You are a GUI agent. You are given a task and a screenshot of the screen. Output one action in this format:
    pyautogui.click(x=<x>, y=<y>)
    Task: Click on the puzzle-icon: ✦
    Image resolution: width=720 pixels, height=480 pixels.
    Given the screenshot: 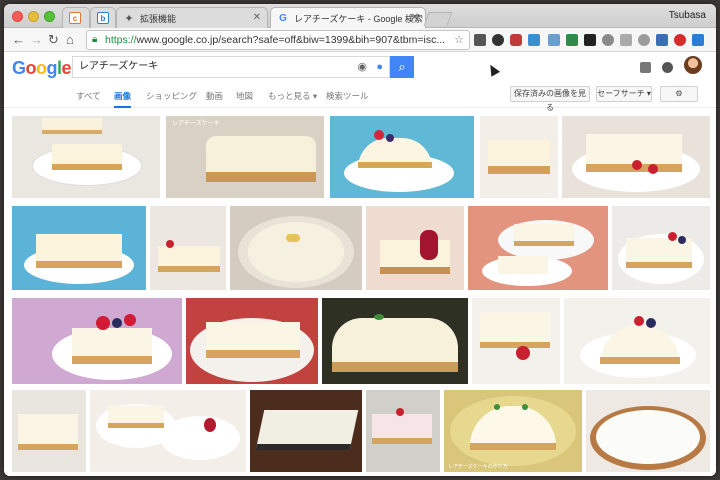 What is the action you would take?
    pyautogui.click(x=129, y=18)
    